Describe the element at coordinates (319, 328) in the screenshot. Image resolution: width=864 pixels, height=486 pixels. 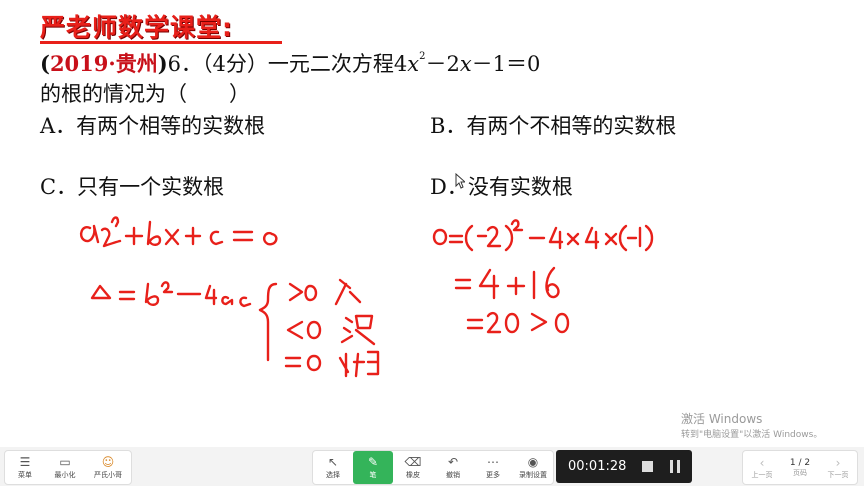
I see `handwriting-cases` at that location.